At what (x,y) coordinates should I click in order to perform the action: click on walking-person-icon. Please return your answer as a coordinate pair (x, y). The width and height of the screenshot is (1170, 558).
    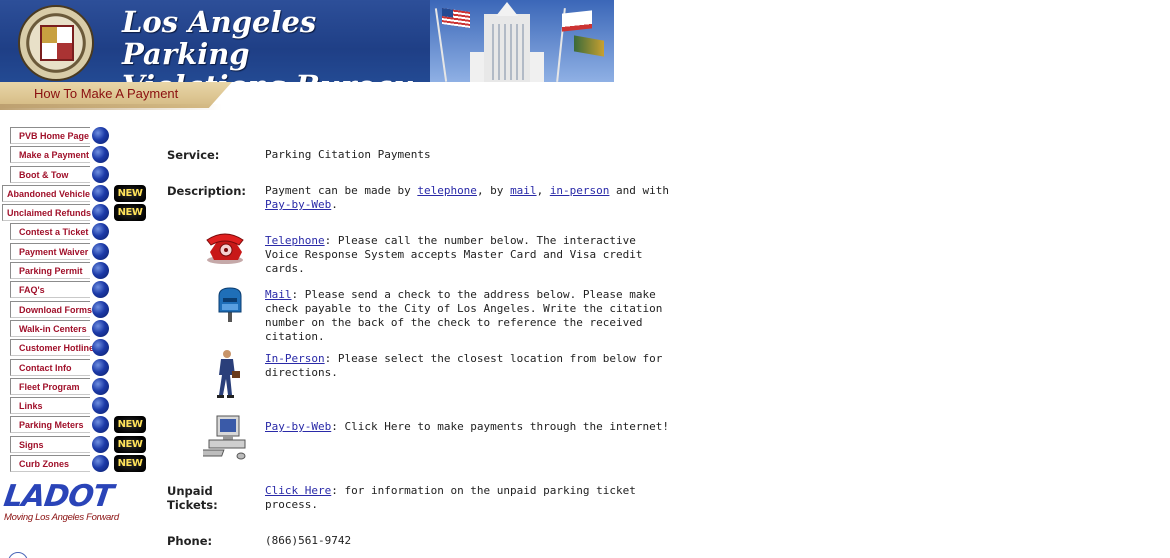
    Looking at the image, I should click on (228, 374).